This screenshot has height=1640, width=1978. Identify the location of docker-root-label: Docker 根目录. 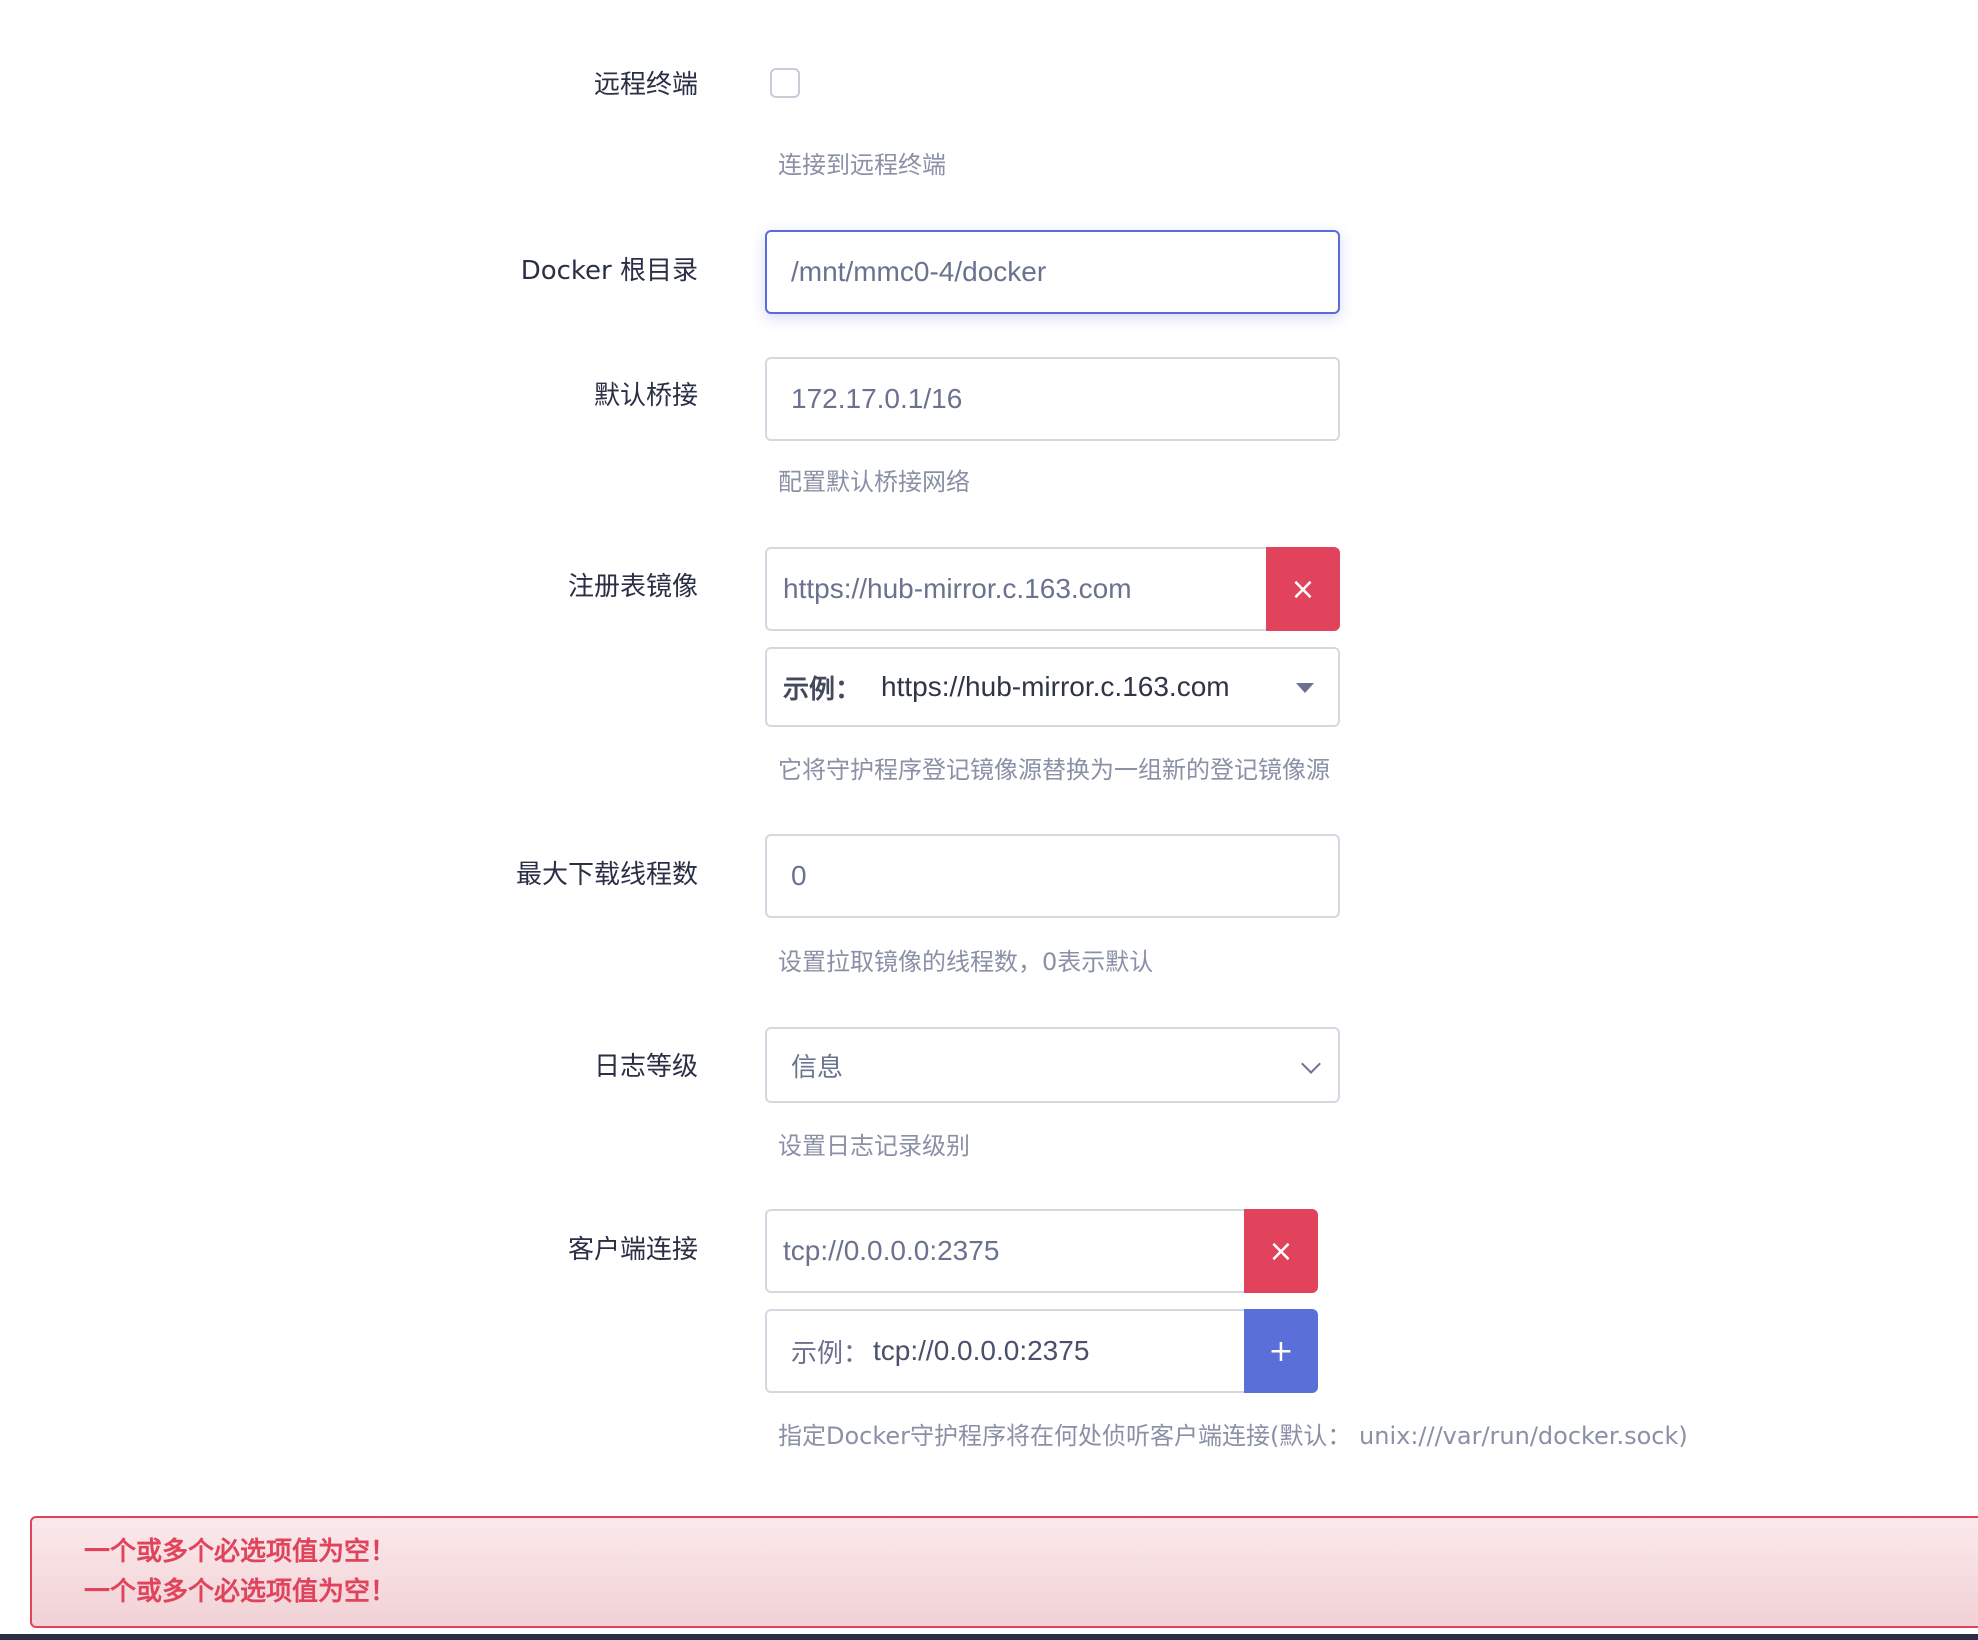
(609, 271).